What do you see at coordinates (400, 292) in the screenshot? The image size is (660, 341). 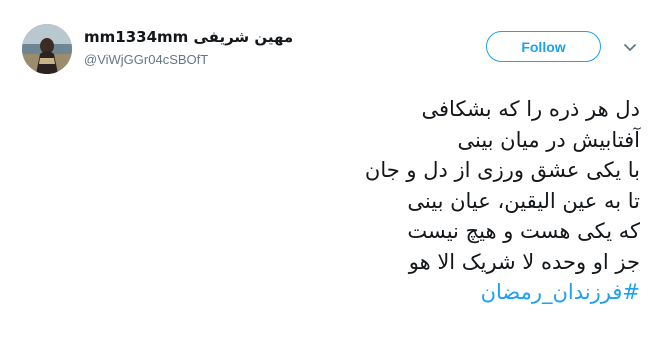 I see `hashtag-link: #فرزندان_رمضان` at bounding box center [400, 292].